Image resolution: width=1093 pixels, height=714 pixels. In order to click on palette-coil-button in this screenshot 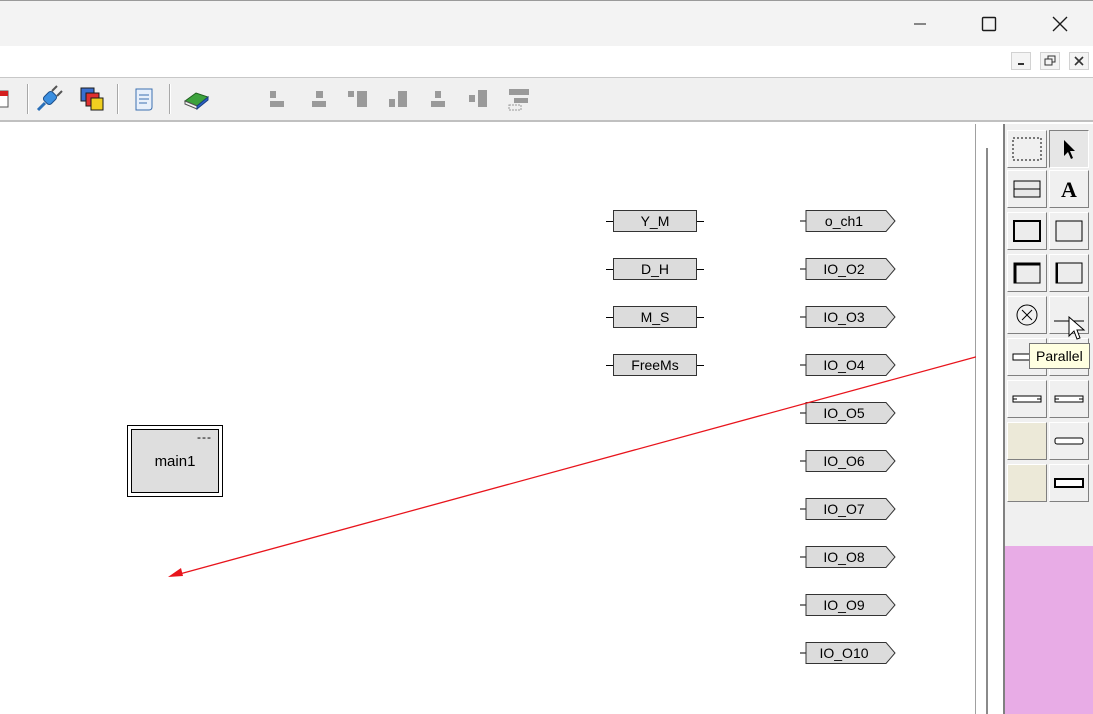, I will do `click(1069, 483)`.